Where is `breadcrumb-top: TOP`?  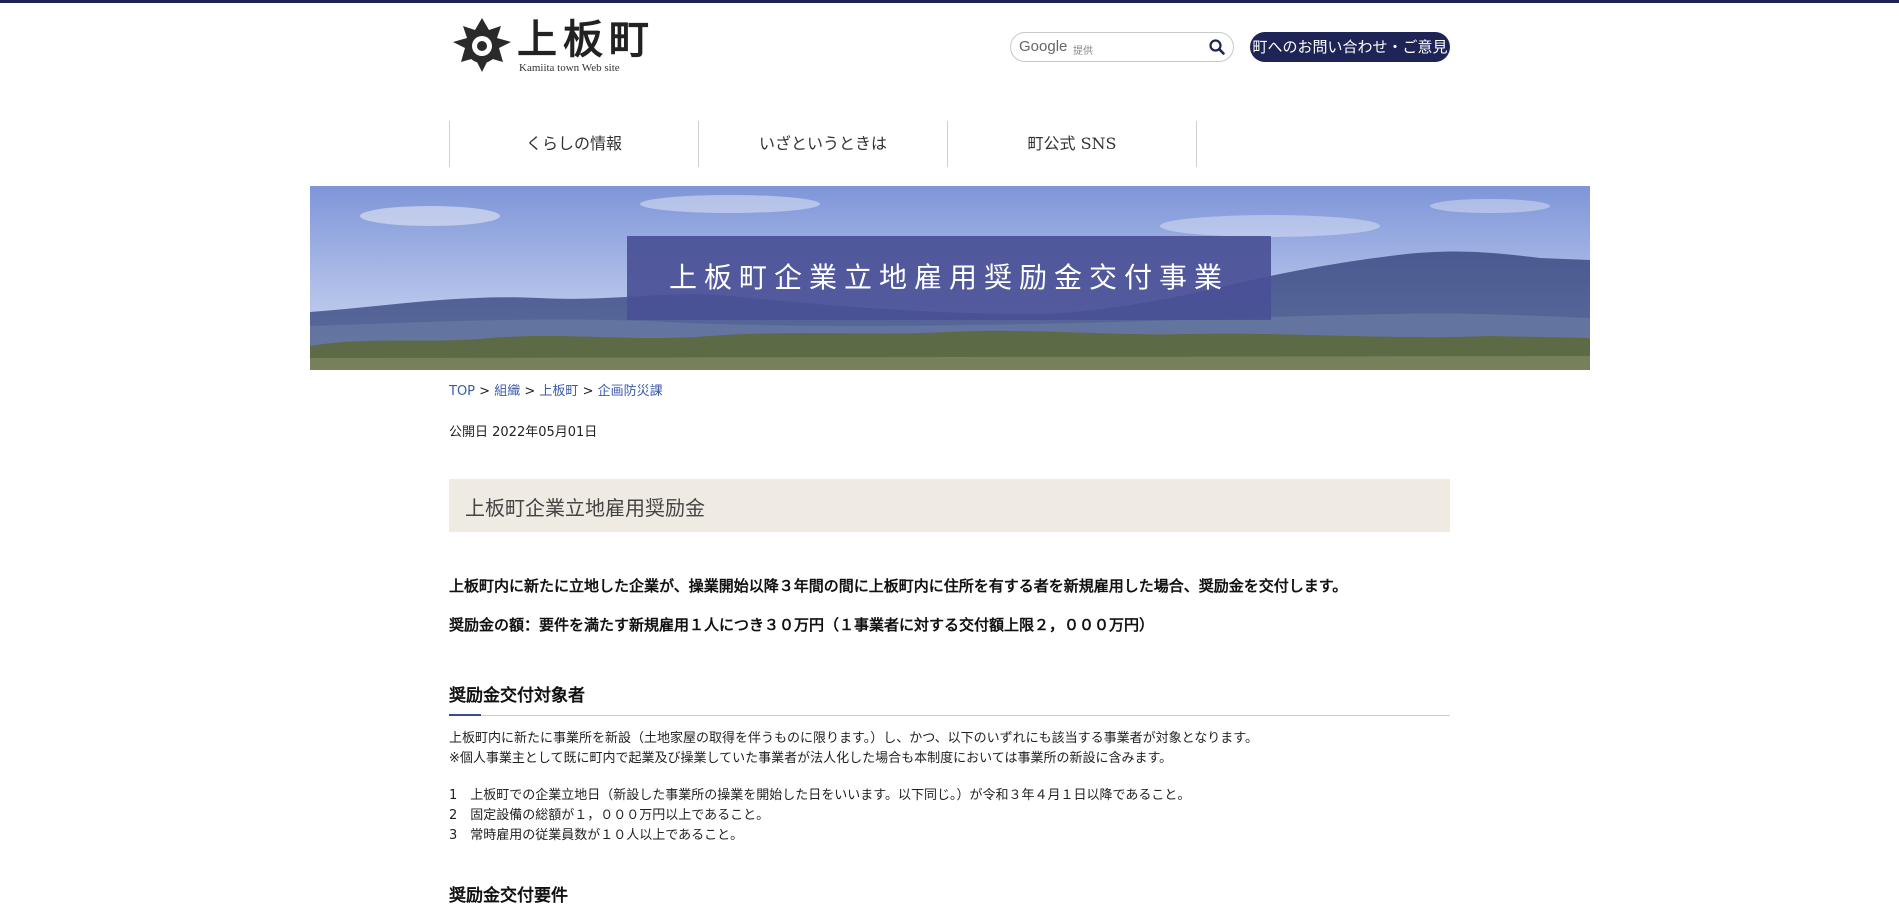
breadcrumb-top: TOP is located at coordinates (462, 391).